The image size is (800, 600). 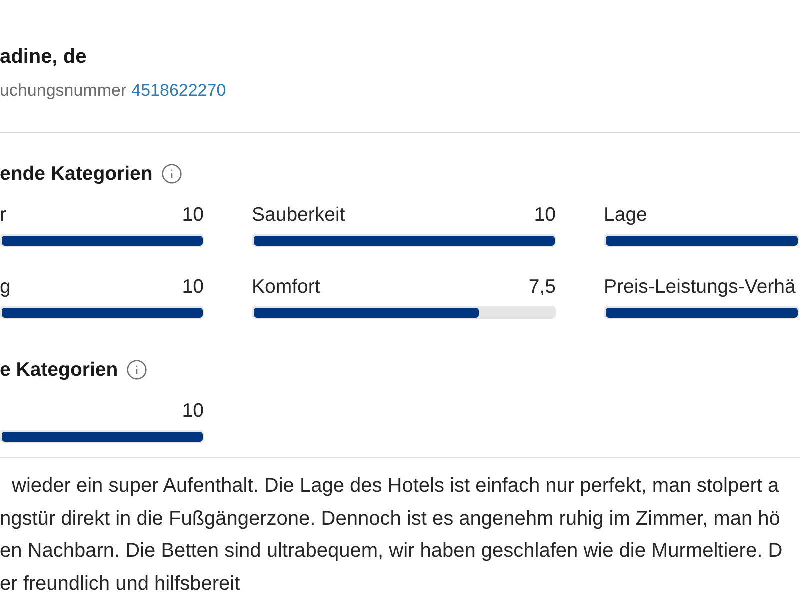 What do you see at coordinates (700, 287) in the screenshot?
I see `category-label: Preis-Leistungs-Verhä` at bounding box center [700, 287].